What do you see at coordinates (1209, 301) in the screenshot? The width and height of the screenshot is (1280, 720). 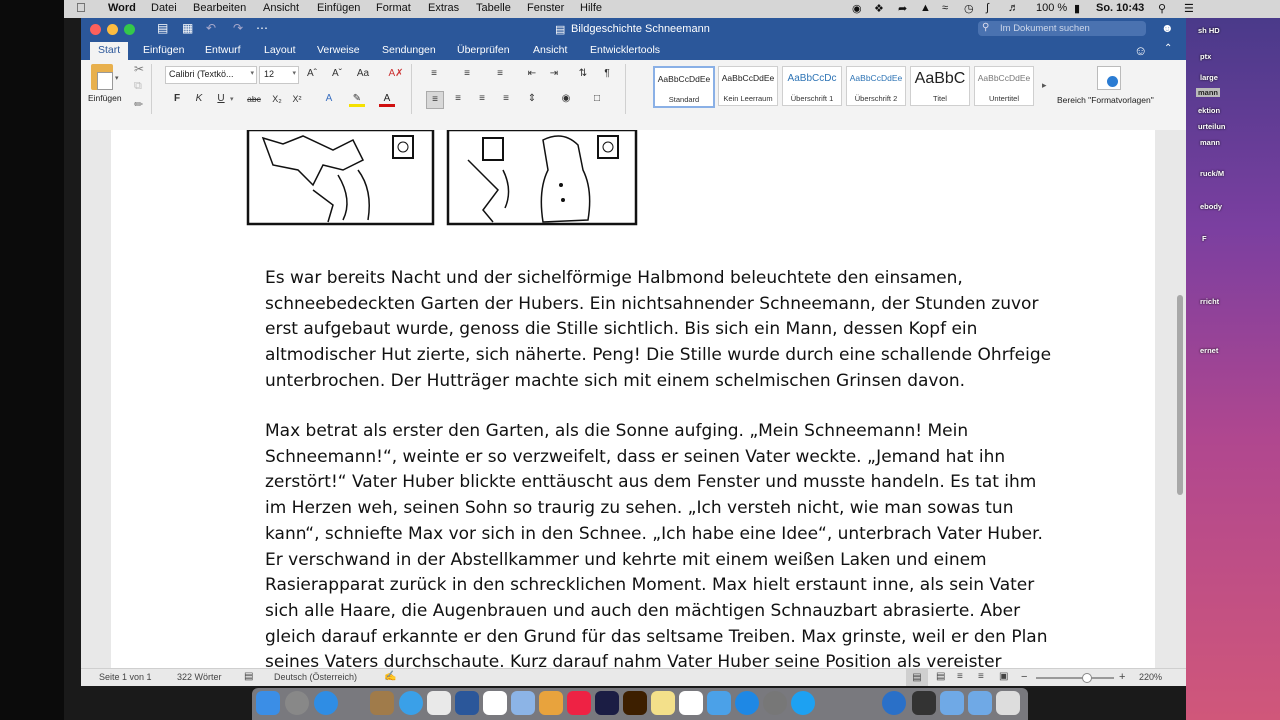 I see `desktop-file-label: rricht` at bounding box center [1209, 301].